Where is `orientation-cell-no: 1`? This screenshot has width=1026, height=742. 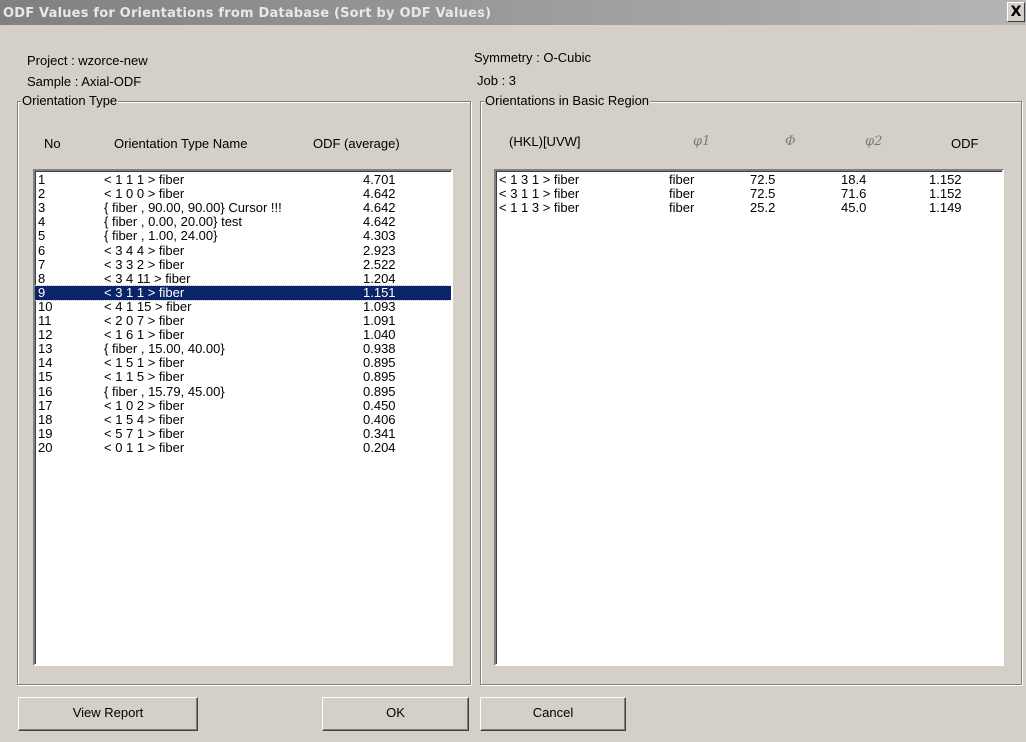 orientation-cell-no: 1 is located at coordinates (42, 179).